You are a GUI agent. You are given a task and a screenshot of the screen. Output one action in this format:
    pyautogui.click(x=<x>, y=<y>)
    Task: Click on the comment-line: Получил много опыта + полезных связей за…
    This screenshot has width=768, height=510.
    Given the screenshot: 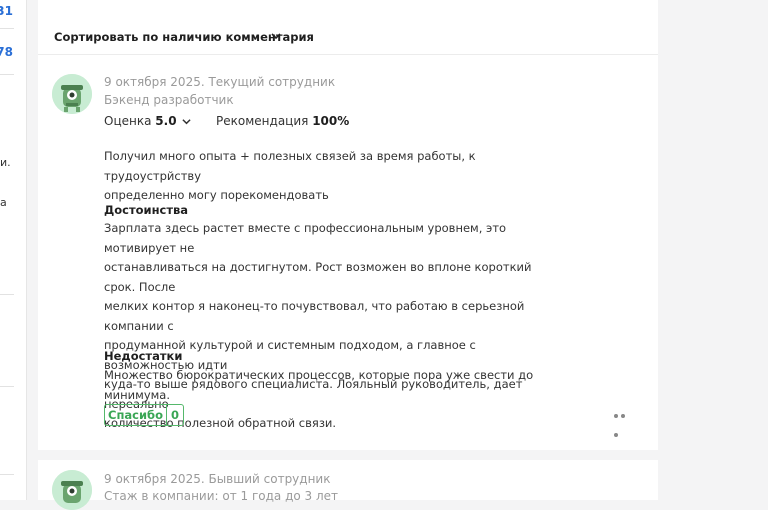 What is the action you would take?
    pyautogui.click(x=290, y=166)
    